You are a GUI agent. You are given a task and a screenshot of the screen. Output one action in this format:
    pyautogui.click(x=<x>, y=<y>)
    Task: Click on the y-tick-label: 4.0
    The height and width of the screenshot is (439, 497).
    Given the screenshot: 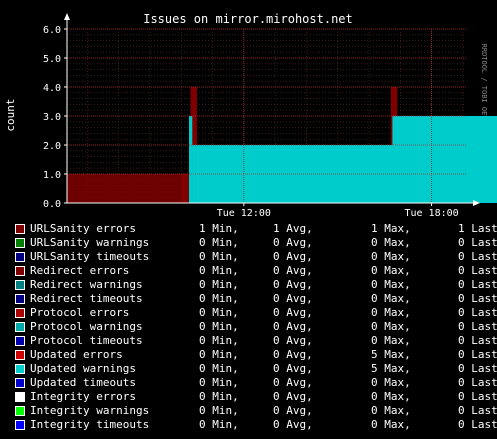 What is the action you would take?
    pyautogui.click(x=52, y=88)
    